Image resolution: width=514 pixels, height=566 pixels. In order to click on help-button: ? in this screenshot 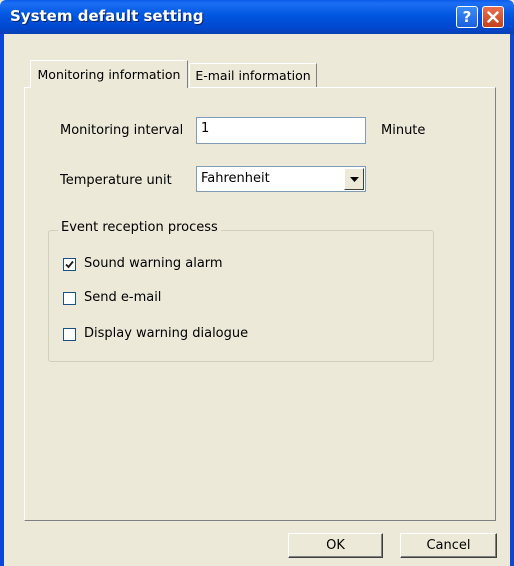, I will do `click(467, 17)`.